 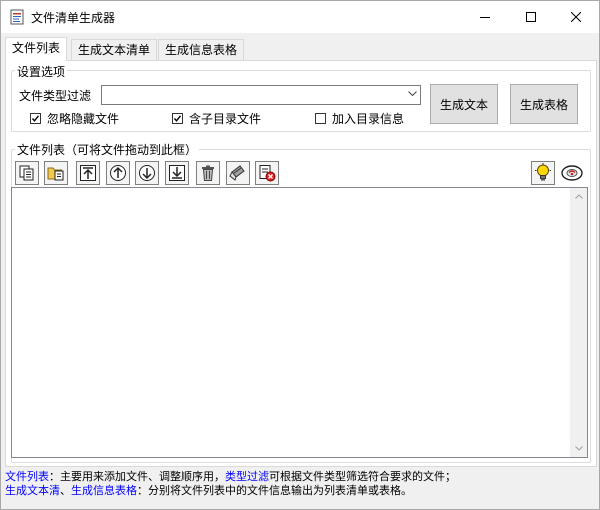 I want to click on help-link-type-filter: 类型过滤, so click(x=247, y=476).